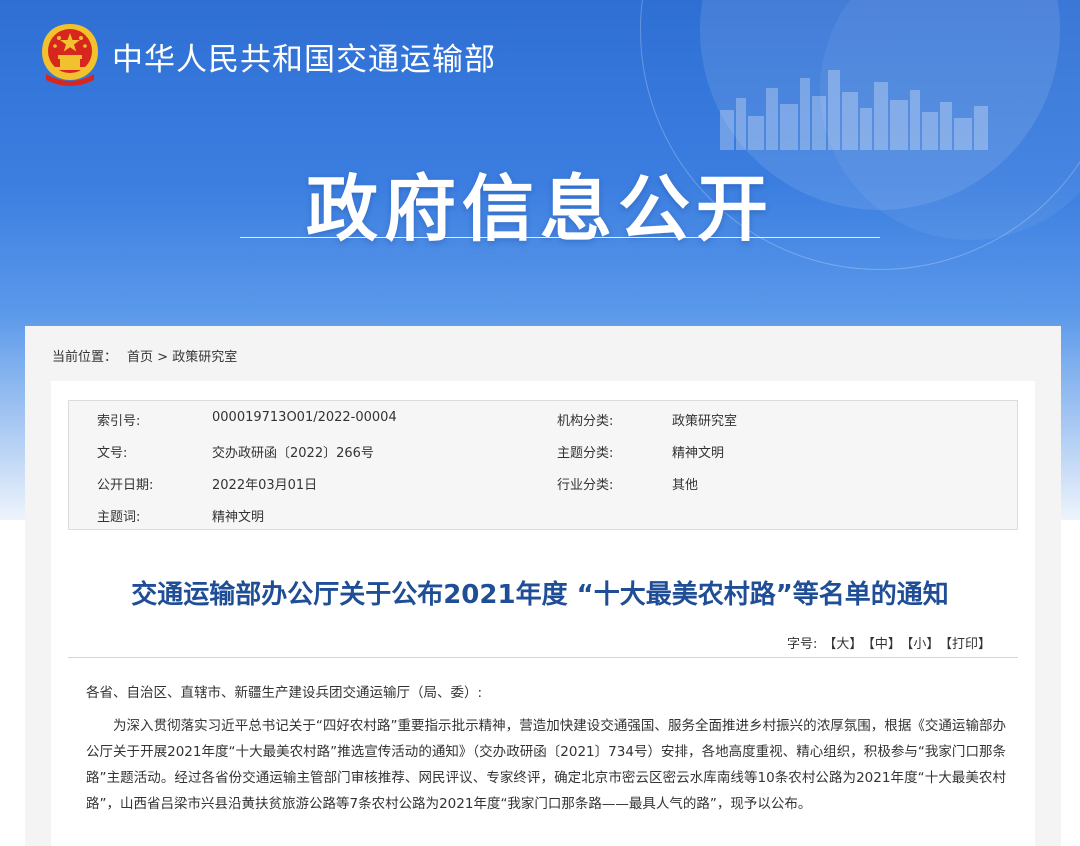 The image size is (1080, 846). I want to click on subject-value: 精神文明, so click(238, 517).